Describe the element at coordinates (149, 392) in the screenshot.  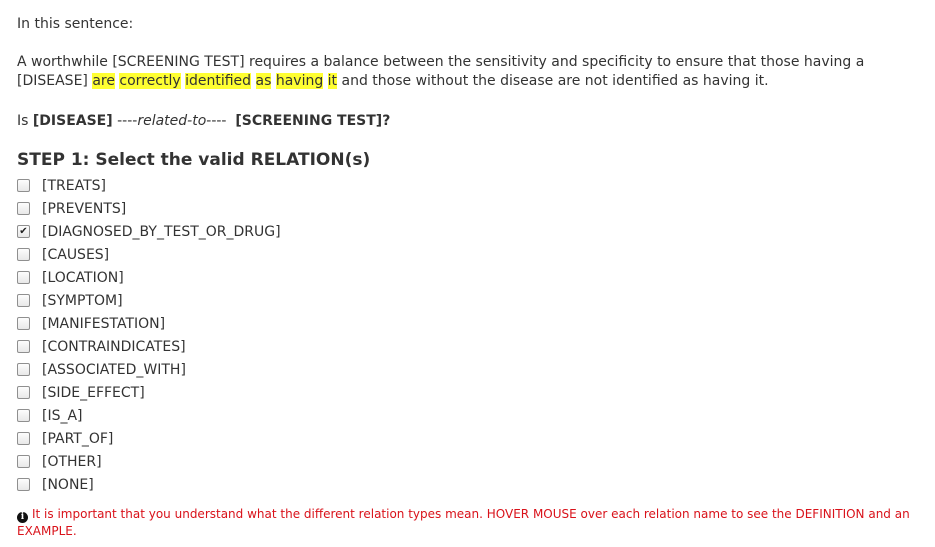
I see `relation-option: [SIDE_EFFECT]` at that location.